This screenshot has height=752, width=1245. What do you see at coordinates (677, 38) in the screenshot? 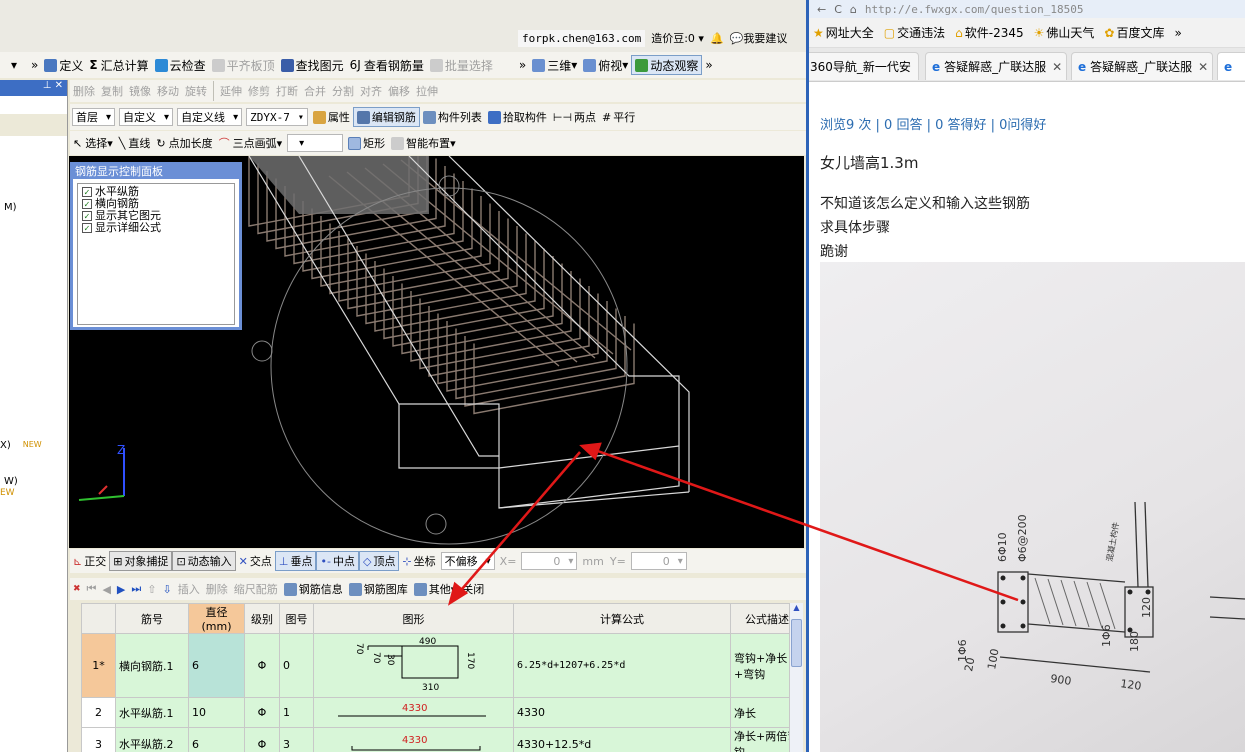
I see `price-dropdown: 造价豆:0 ▾` at bounding box center [677, 38].